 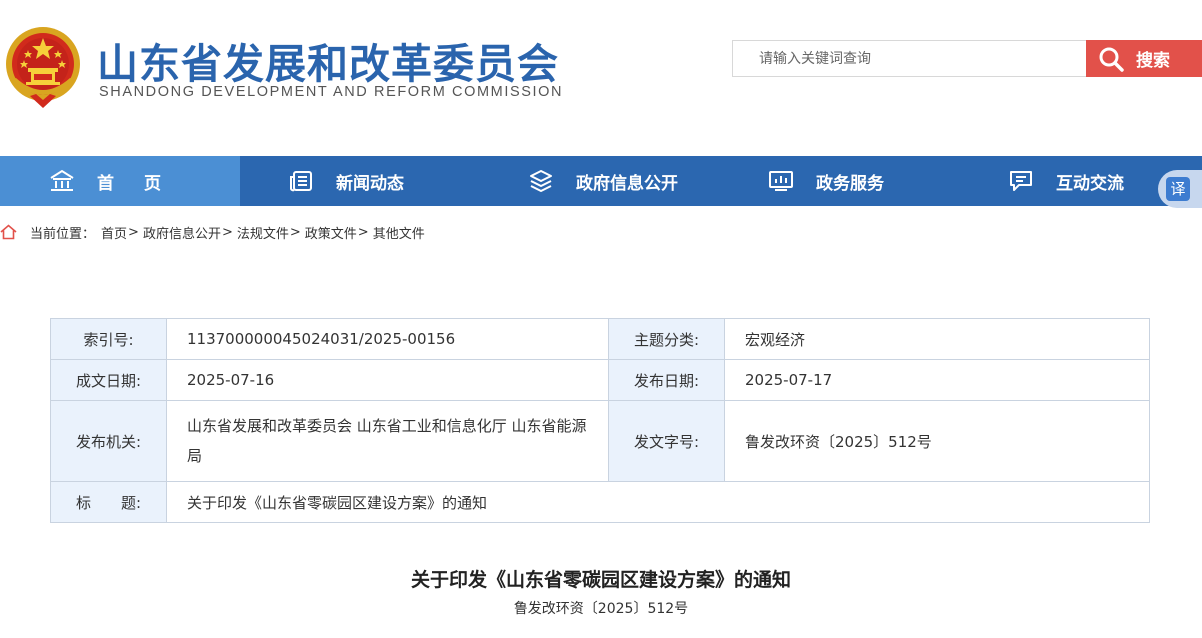 I want to click on main-nav: 首页 新闻动态 政府信息公开 政务服务 互动交流, so click(x=601, y=181).